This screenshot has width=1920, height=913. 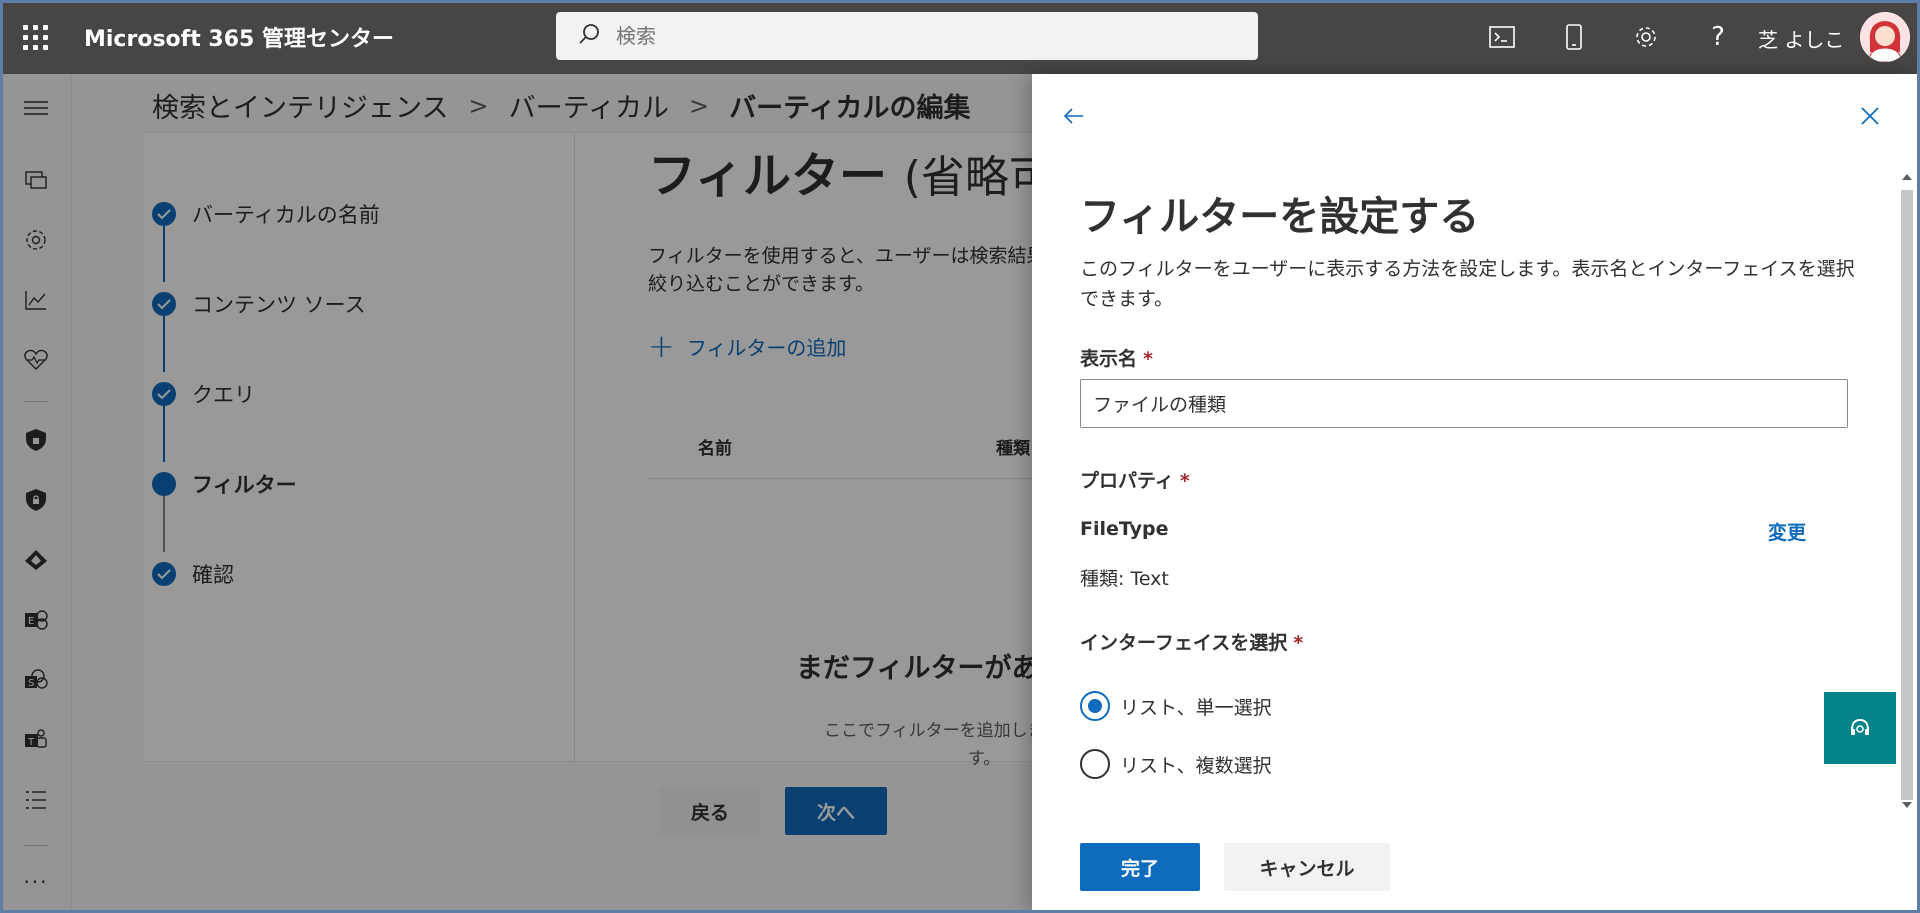 I want to click on top-bar: Microsoft 365 管理センター ? 芝 よしこ, so click(x=960, y=37).